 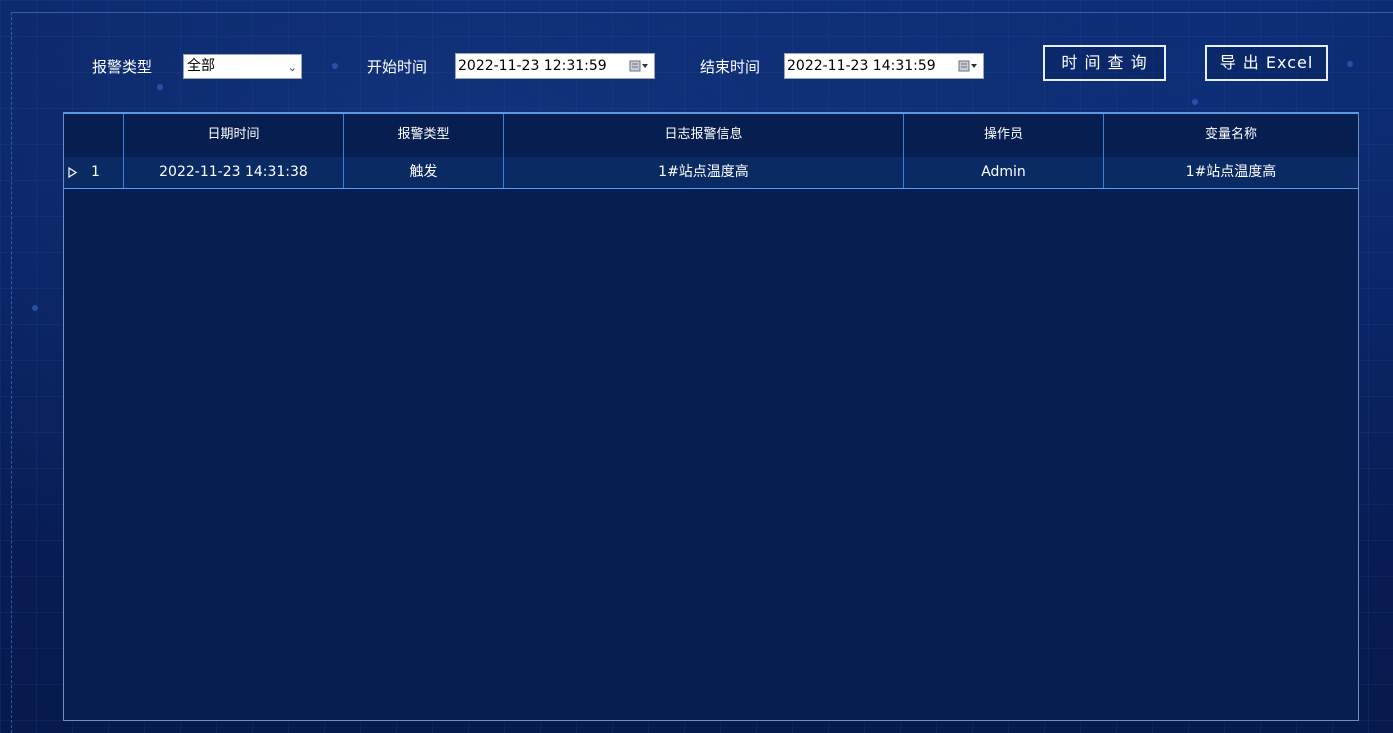 What do you see at coordinates (424, 136) in the screenshot?
I see `column-header-alarm-type: 报警类型` at bounding box center [424, 136].